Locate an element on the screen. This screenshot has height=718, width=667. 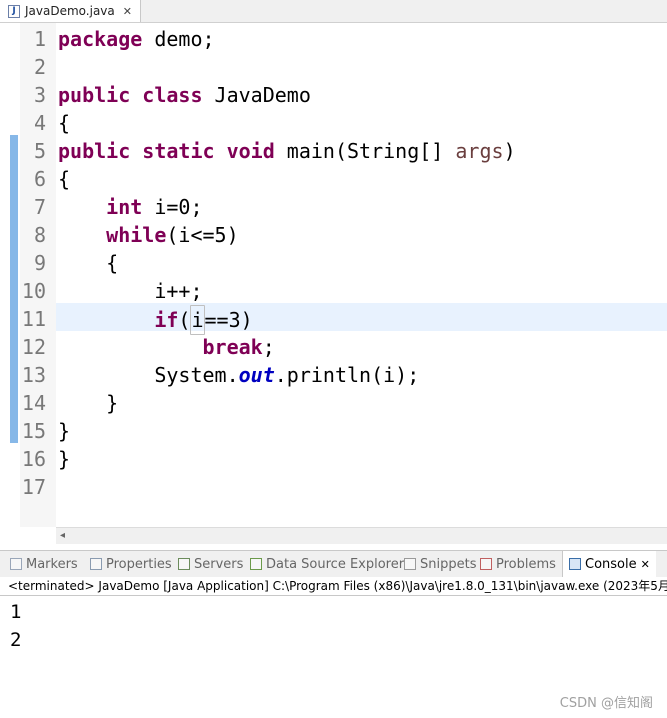
line-number-ruler: 1 2 3 4 5 6 7 8 9 10 11 12 13 14 15 16 17 is located at coordinates (38, 275).